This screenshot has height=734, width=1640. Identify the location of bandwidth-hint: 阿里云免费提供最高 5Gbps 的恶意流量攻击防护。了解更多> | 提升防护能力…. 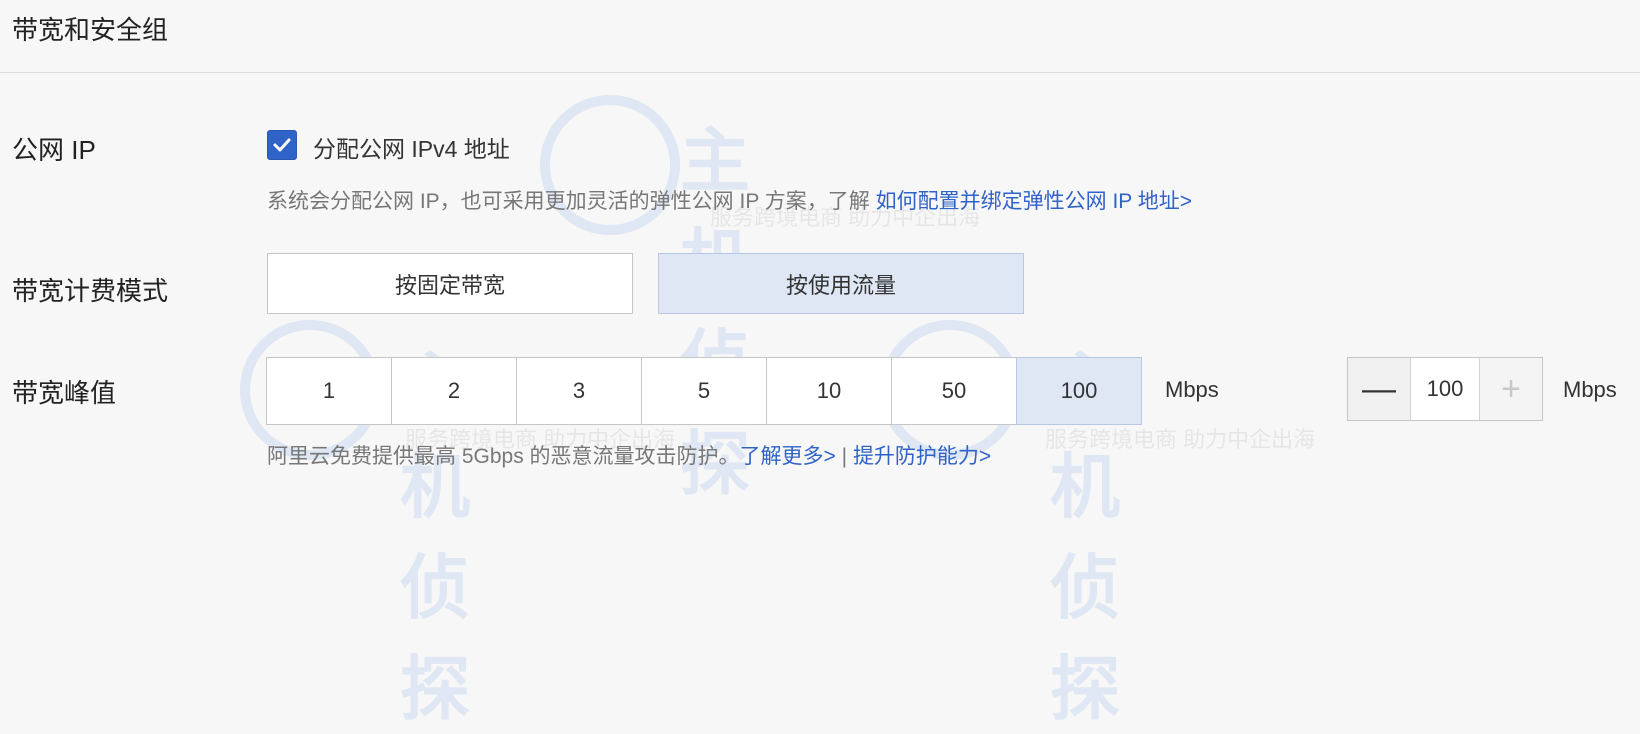
(629, 455).